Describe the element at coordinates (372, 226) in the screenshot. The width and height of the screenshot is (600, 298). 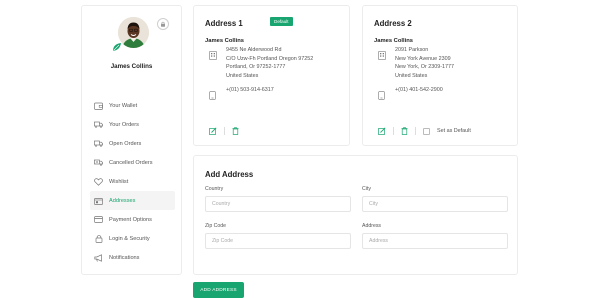
I see `address-label: Address` at that location.